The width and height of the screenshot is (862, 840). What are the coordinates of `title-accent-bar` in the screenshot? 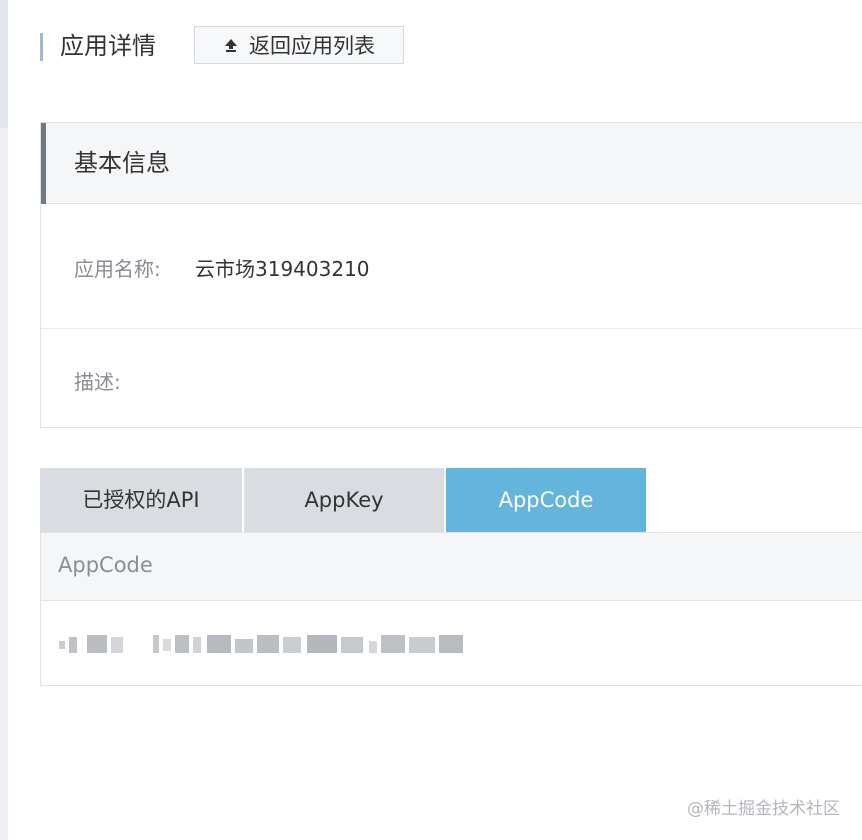 It's located at (41, 47).